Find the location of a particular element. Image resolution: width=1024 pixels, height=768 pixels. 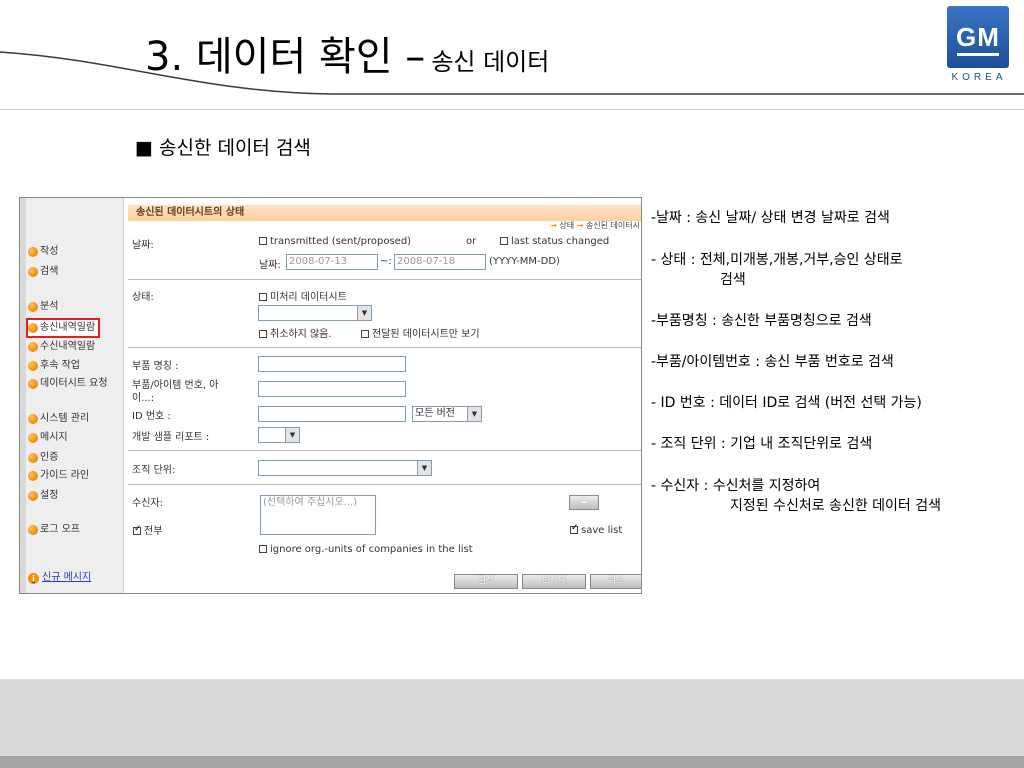

legend-arrow-icon: → is located at coordinates (580, 225).